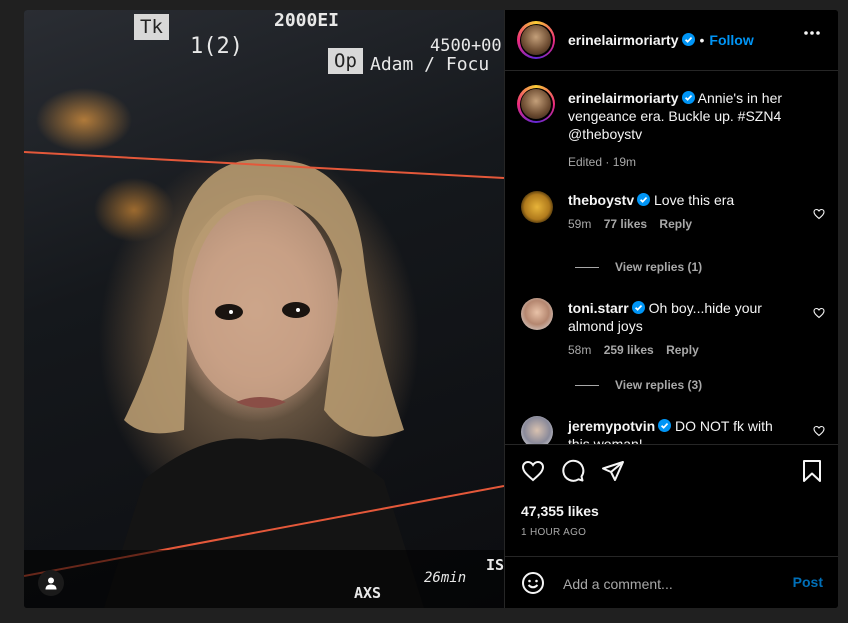 The height and width of the screenshot is (623, 848). What do you see at coordinates (573, 471) in the screenshot?
I see `comment-icon` at bounding box center [573, 471].